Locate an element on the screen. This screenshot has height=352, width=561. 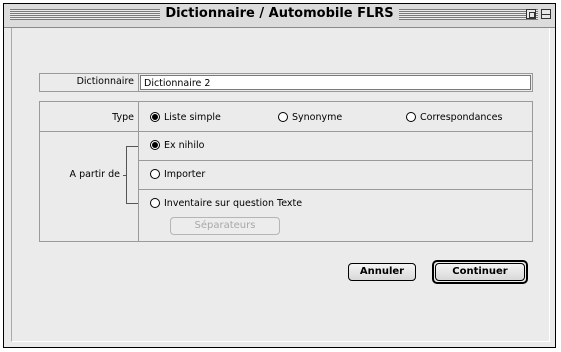
source-label: A partir de is located at coordinates (94, 174).